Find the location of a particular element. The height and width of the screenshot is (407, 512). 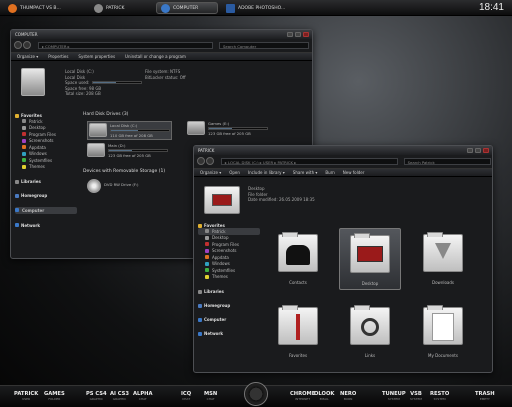

system-properties-button: System properties is located at coordinates (96, 56).